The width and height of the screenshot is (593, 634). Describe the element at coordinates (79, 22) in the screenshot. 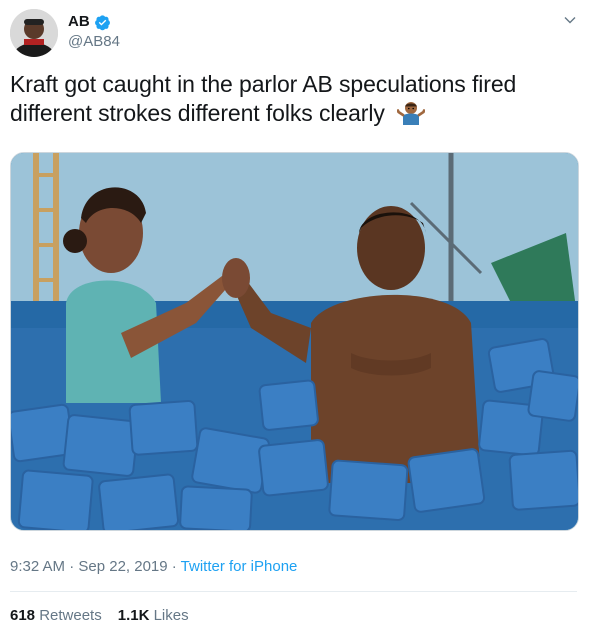

I see `display-name: AB` at that location.